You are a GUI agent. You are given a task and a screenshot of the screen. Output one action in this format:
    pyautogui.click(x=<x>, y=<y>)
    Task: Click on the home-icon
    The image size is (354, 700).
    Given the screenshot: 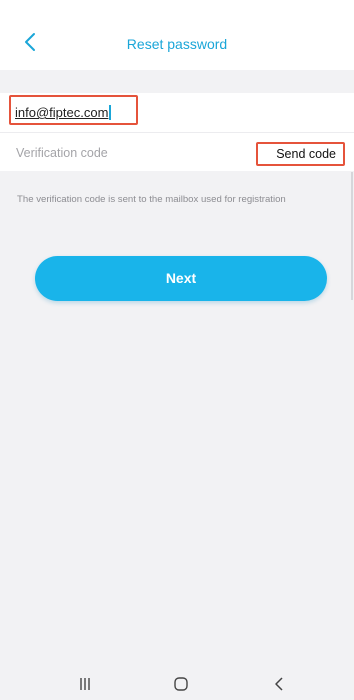 What is the action you would take?
    pyautogui.click(x=181, y=684)
    